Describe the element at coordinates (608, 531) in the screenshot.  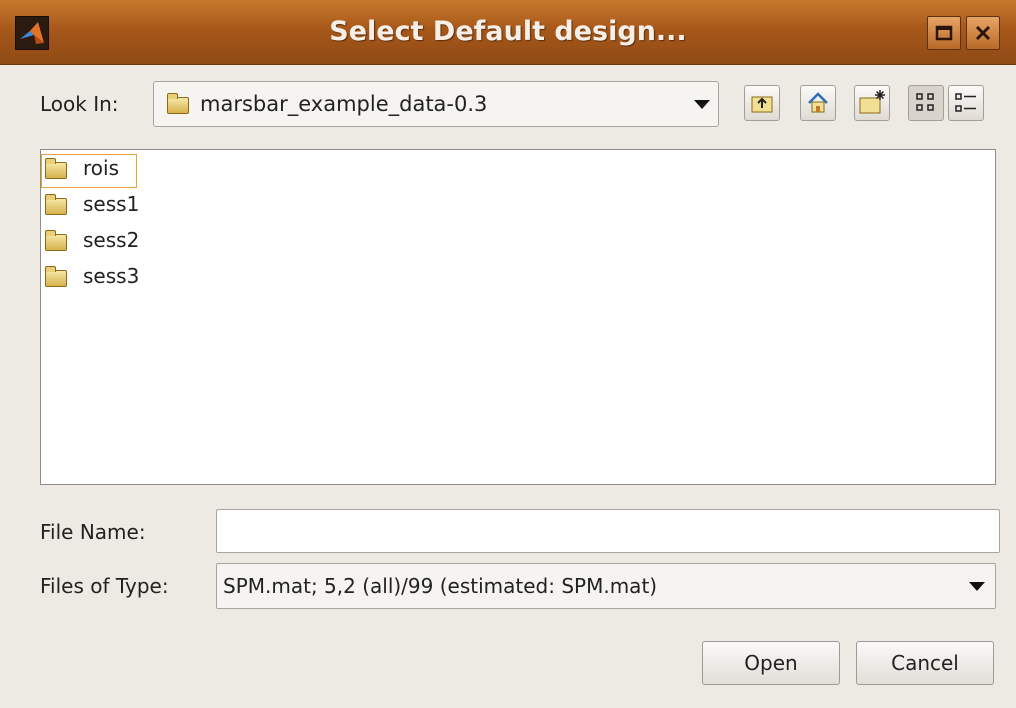
I see `file-name-input` at that location.